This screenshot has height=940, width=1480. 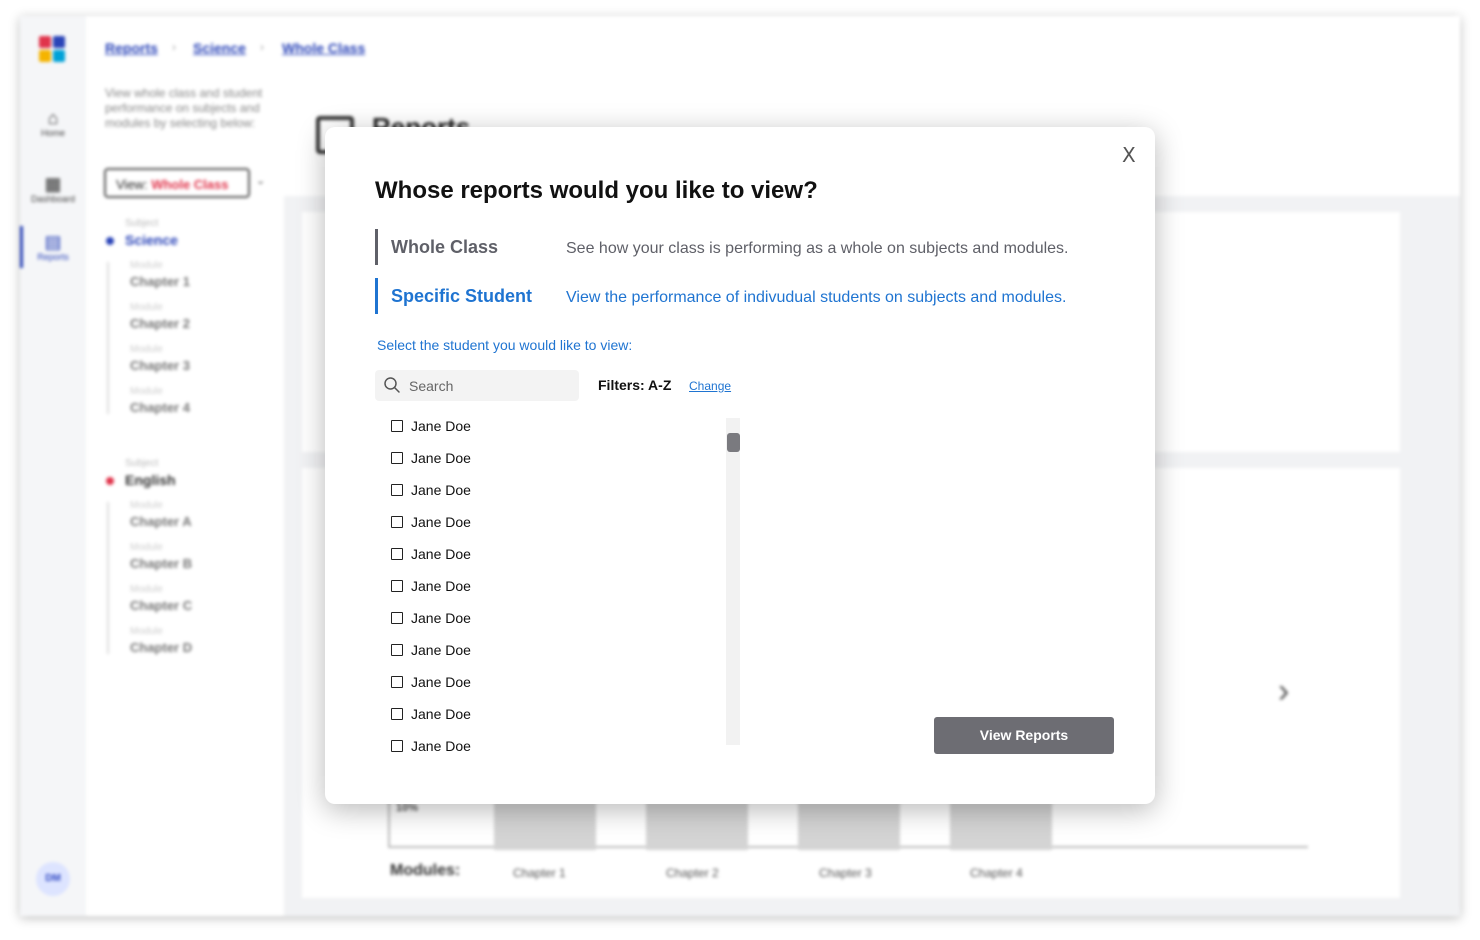 I want to click on app-logo, so click(x=53, y=50).